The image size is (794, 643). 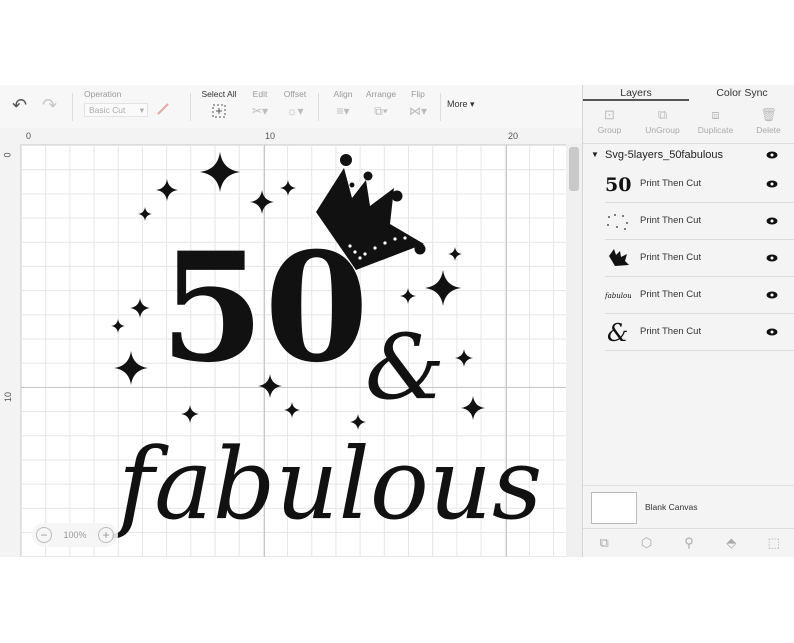 I want to click on layer-thumbnail-stars, so click(x=617, y=222).